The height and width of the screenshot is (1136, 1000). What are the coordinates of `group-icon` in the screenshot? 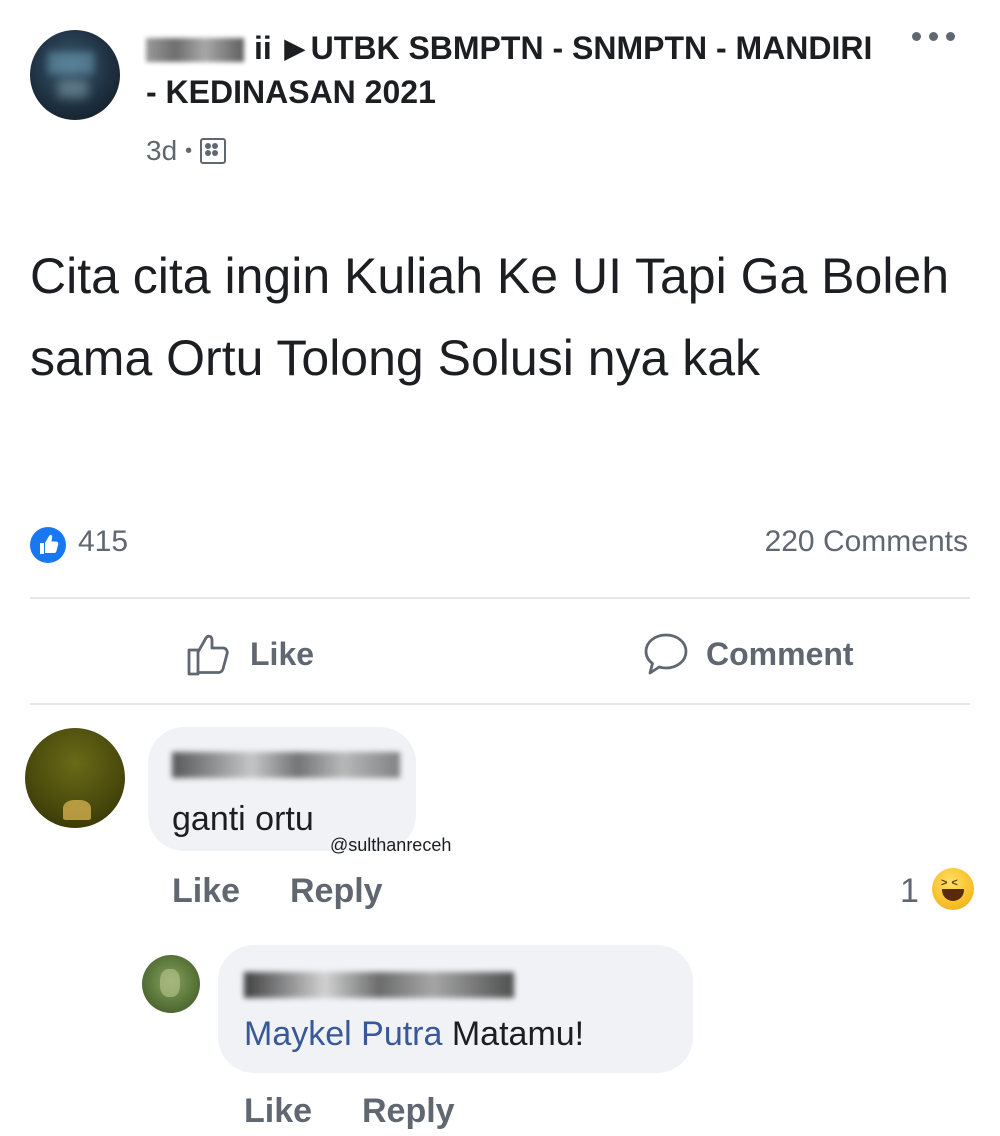 It's located at (213, 151).